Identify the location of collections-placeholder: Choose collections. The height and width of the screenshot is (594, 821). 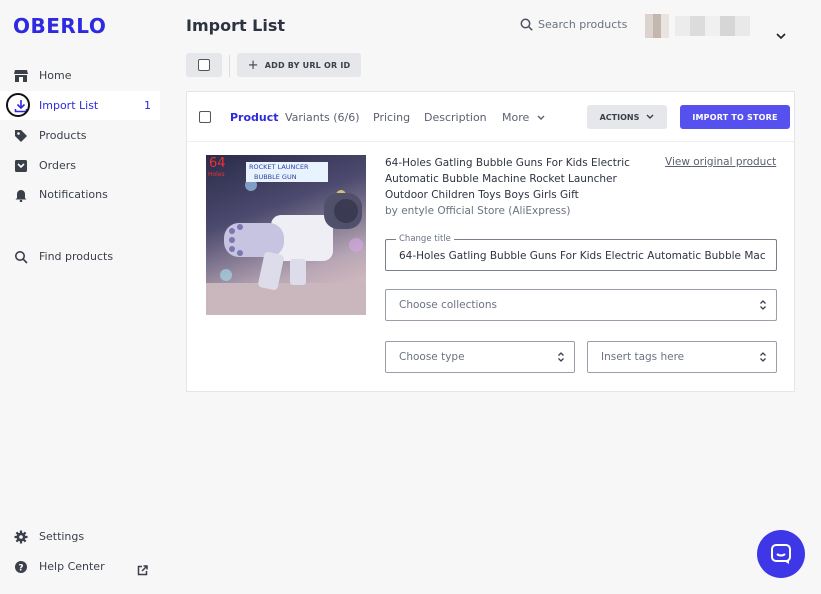
(448, 305).